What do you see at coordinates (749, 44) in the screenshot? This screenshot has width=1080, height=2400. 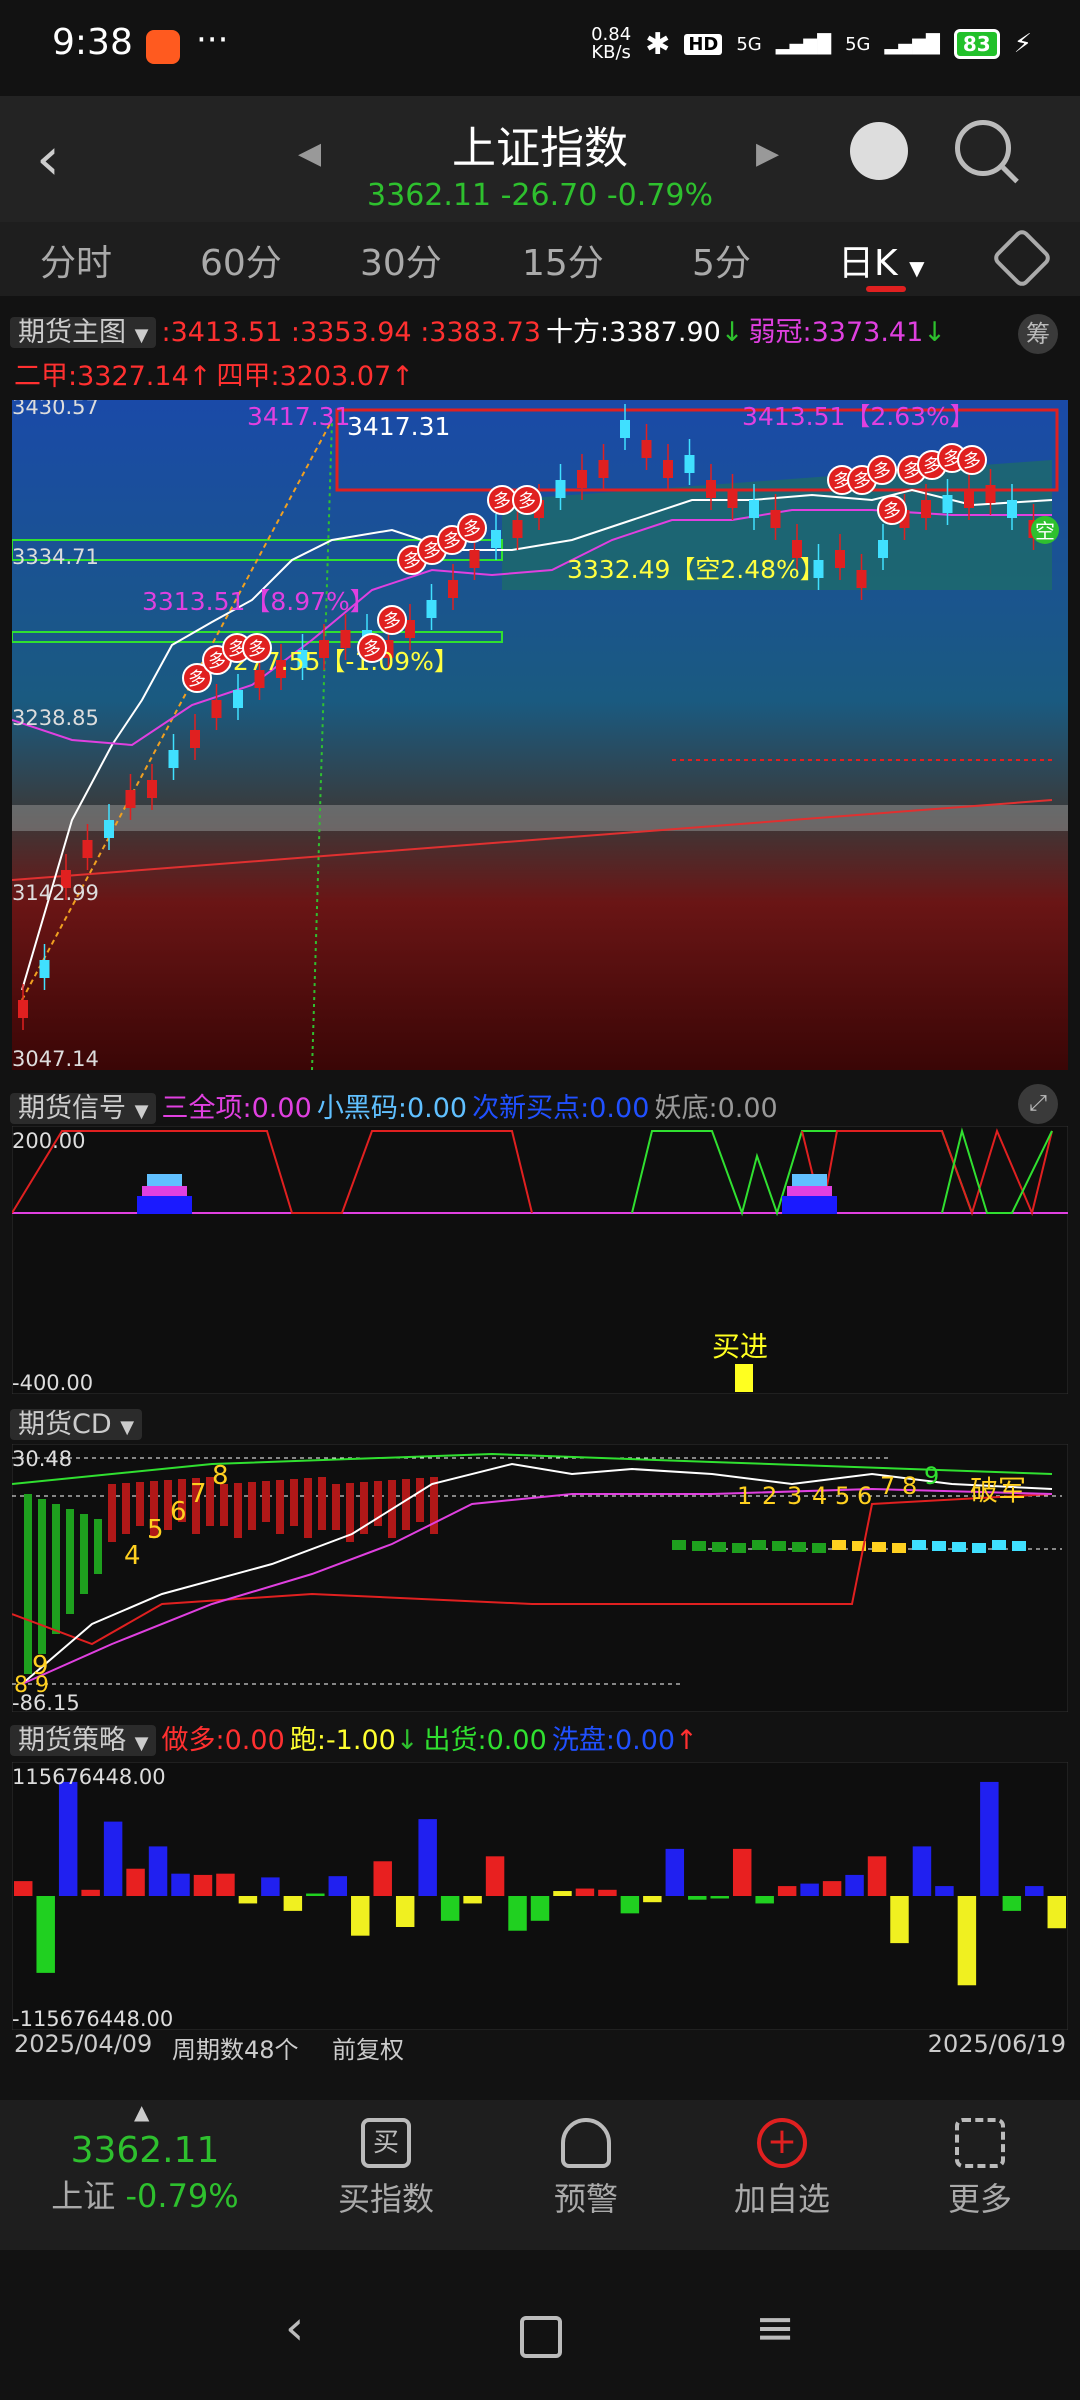 I see `signal-icon-1: 5G` at bounding box center [749, 44].